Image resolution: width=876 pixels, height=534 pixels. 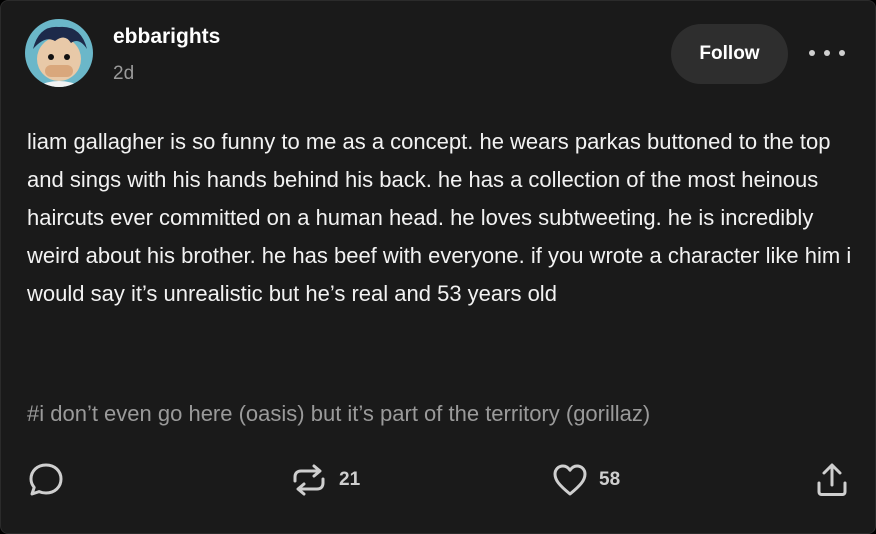 What do you see at coordinates (350, 479) in the screenshot?
I see `reblog-count: 21` at bounding box center [350, 479].